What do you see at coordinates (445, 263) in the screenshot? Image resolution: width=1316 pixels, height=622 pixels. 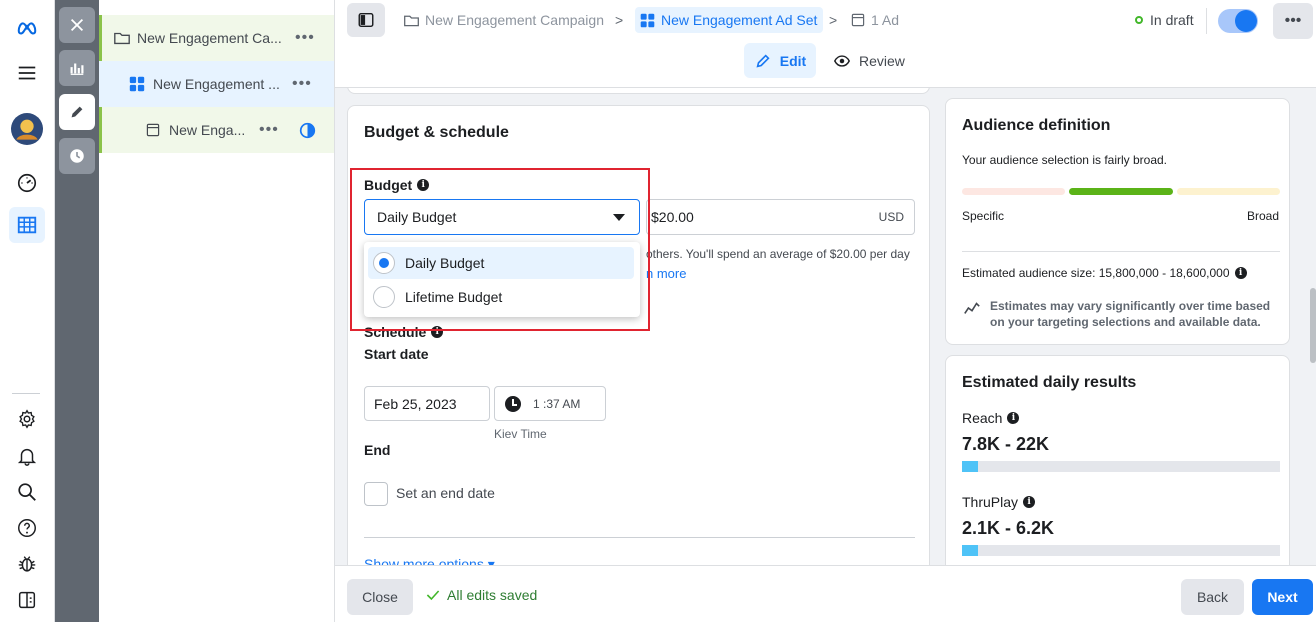 I see `option-label: Daily Budget` at bounding box center [445, 263].